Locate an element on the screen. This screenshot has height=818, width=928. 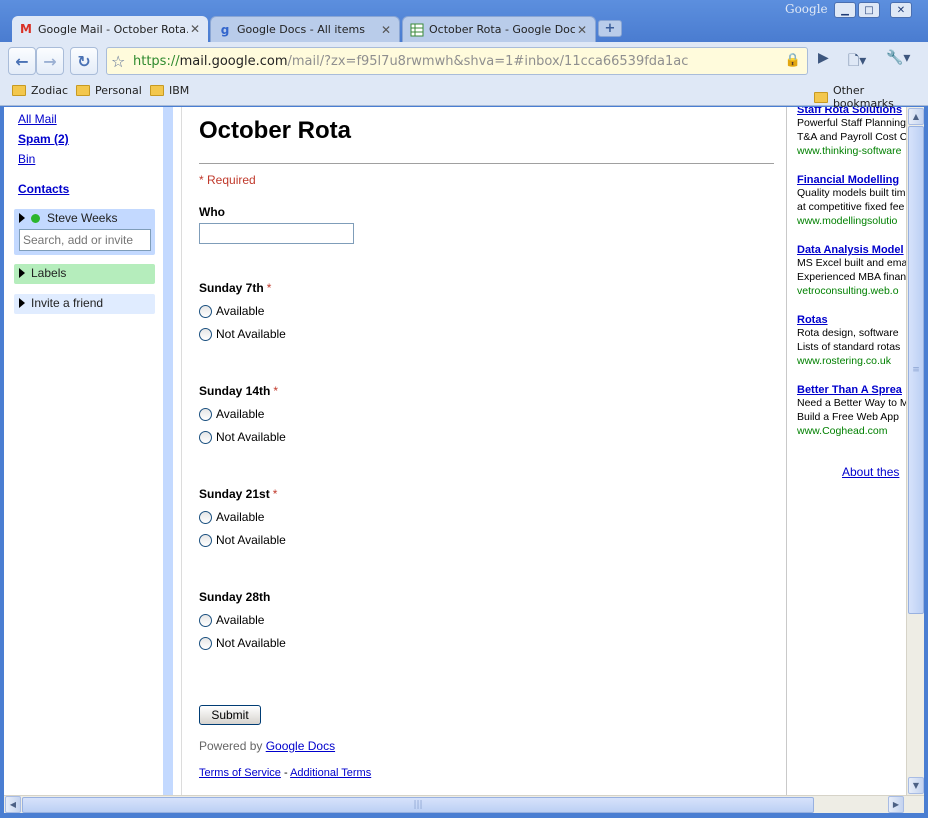
nav-contacts: Contacts is located at coordinates (43, 189).